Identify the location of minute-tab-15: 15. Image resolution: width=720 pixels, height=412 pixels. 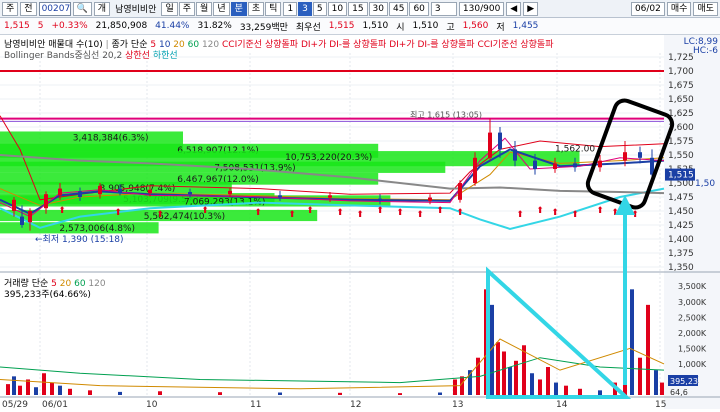
(358, 8).